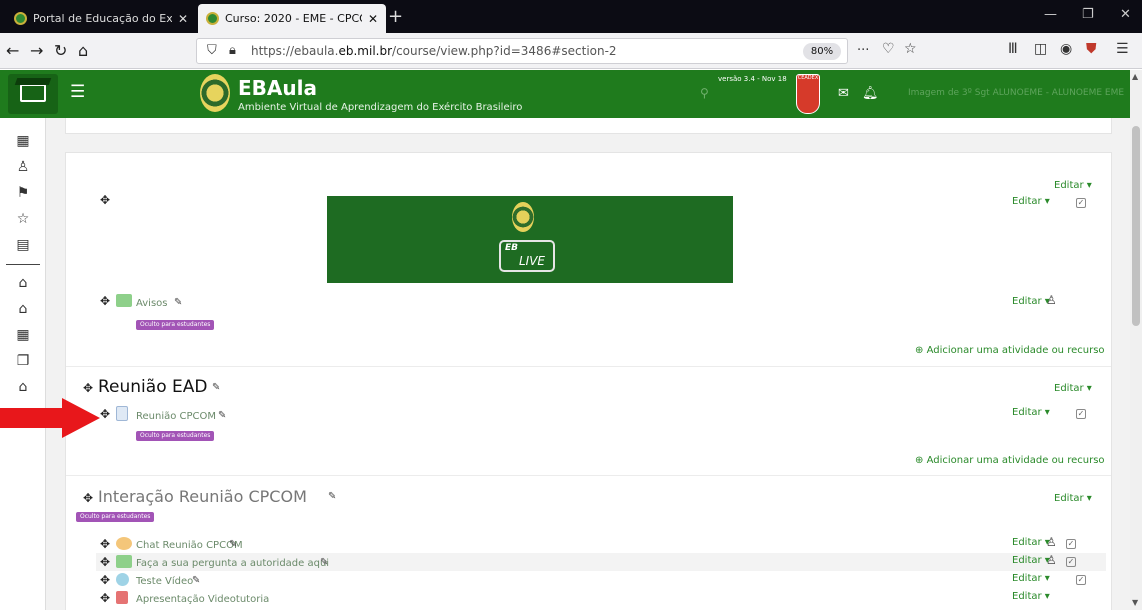  I want to click on menu-icon: ☰, so click(1122, 49).